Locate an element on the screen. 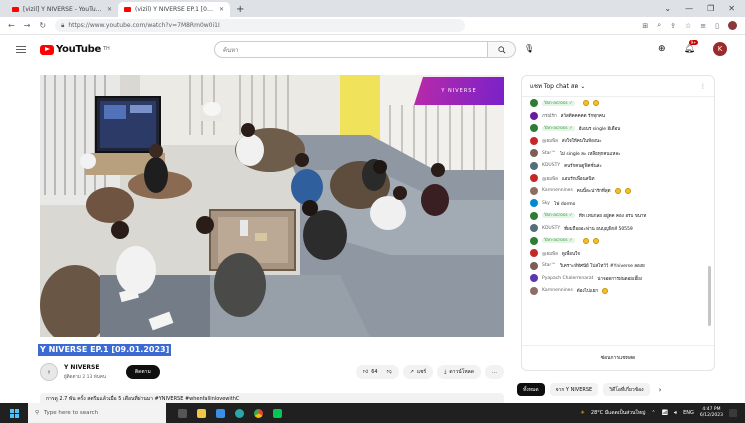 Image resolution: width=745 pixels, height=423 pixels. minimize-icon: — is located at coordinates (689, 8).